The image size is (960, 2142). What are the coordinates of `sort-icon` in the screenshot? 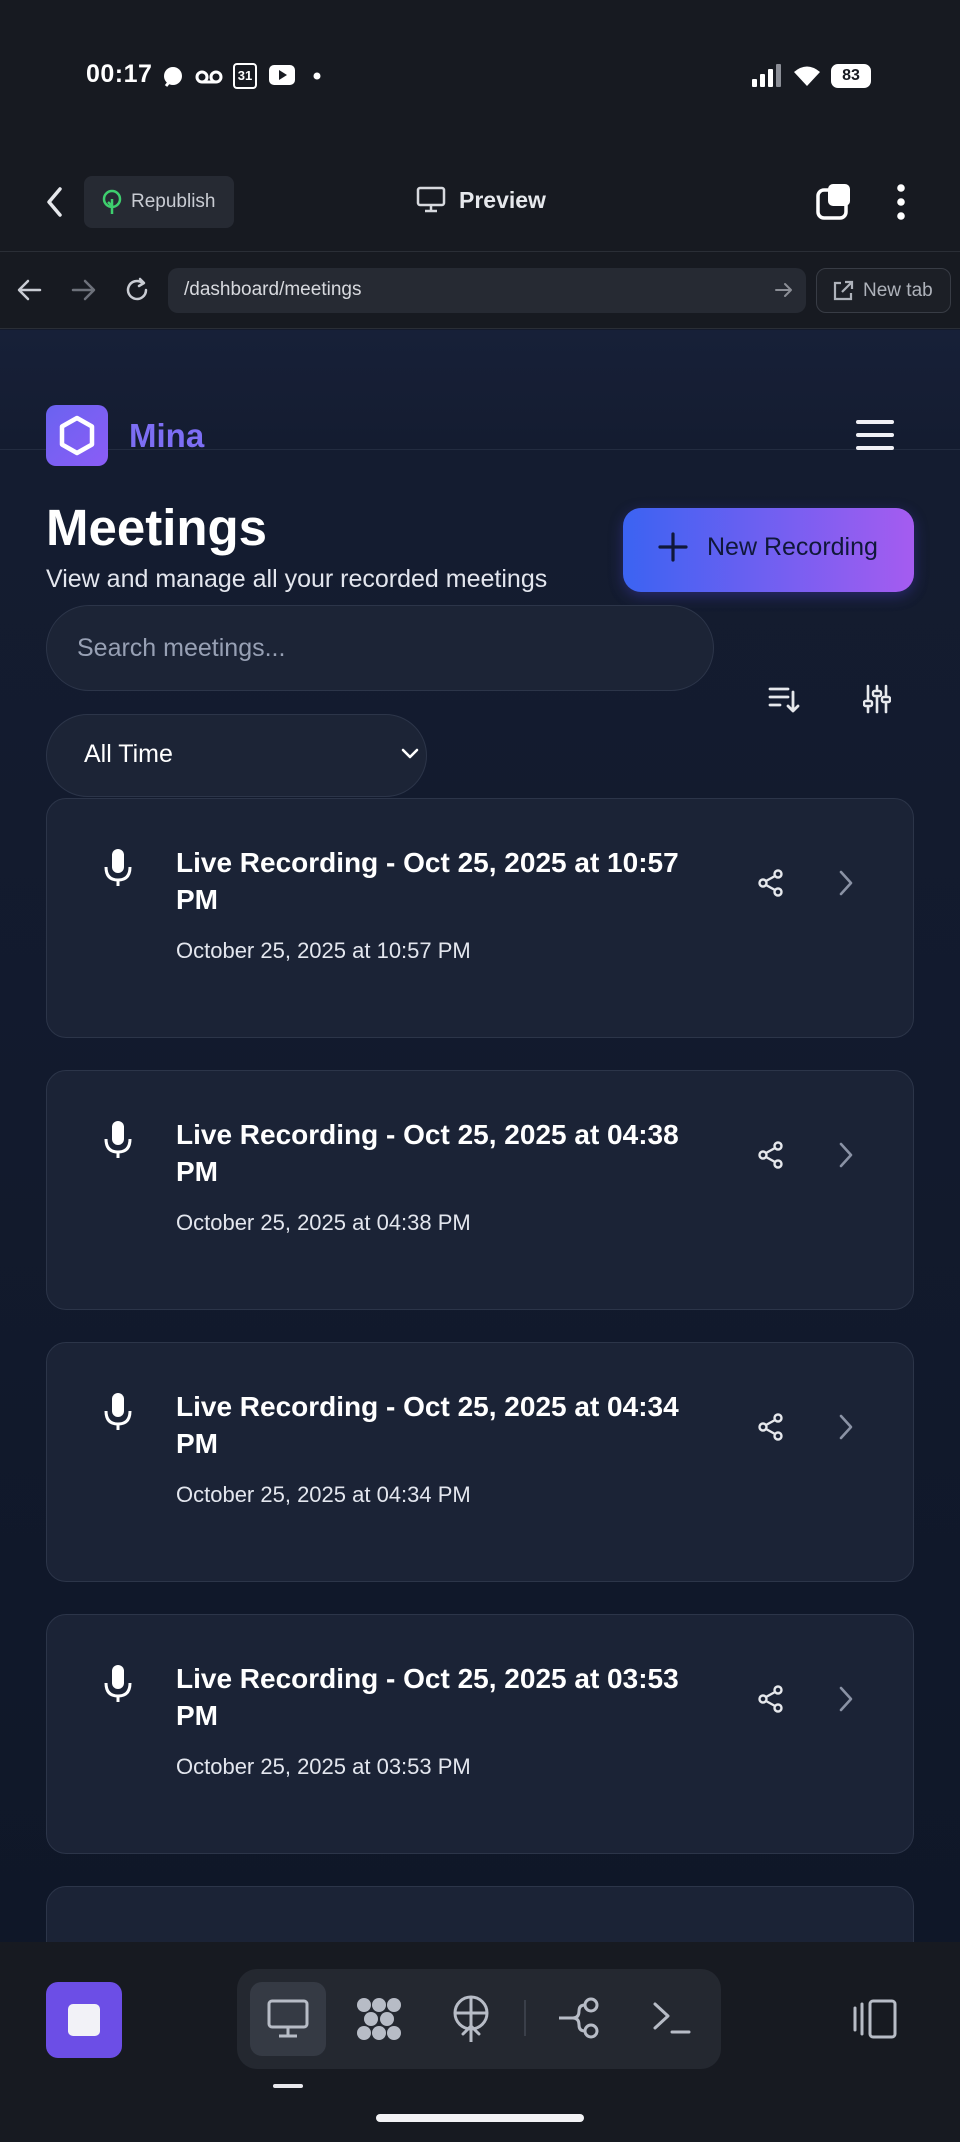 It's located at (784, 699).